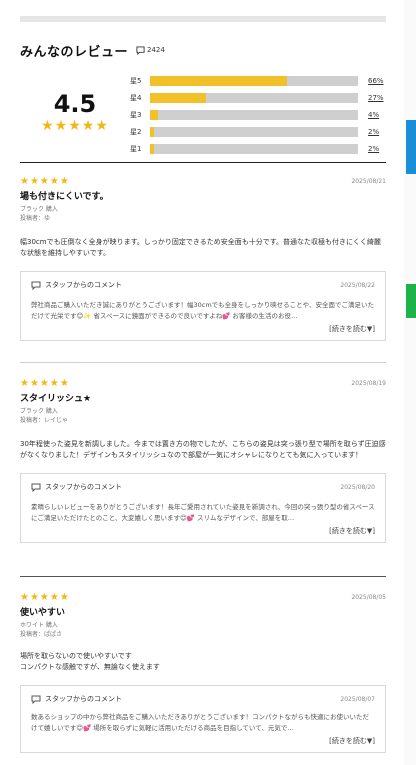  I want to click on rating-row-percent: 4%, so click(373, 115).